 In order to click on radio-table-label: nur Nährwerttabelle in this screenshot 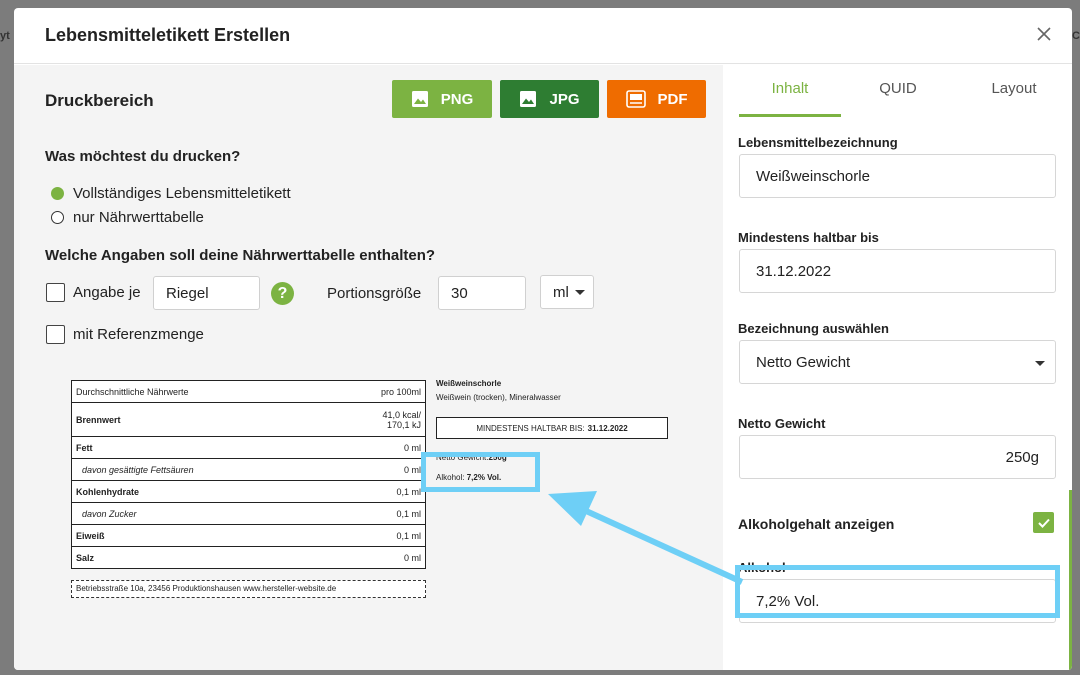, I will do `click(138, 217)`.